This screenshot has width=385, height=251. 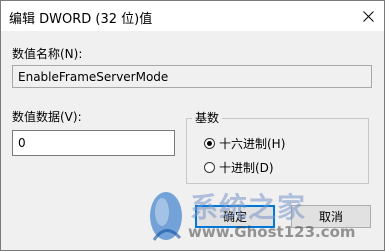 What do you see at coordinates (22, 143) in the screenshot?
I see `value-data-text: 0` at bounding box center [22, 143].